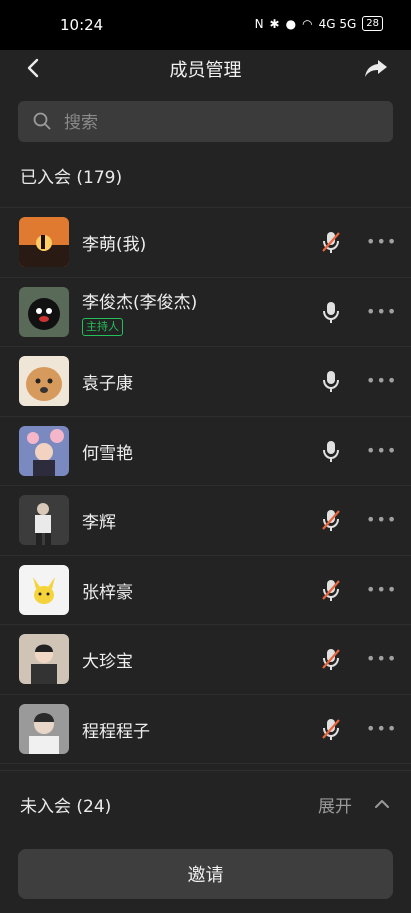 Image resolution: width=411 pixels, height=913 pixels. Describe the element at coordinates (71, 178) in the screenshot. I see `joined-section-title: 已入会 (179)` at that location.